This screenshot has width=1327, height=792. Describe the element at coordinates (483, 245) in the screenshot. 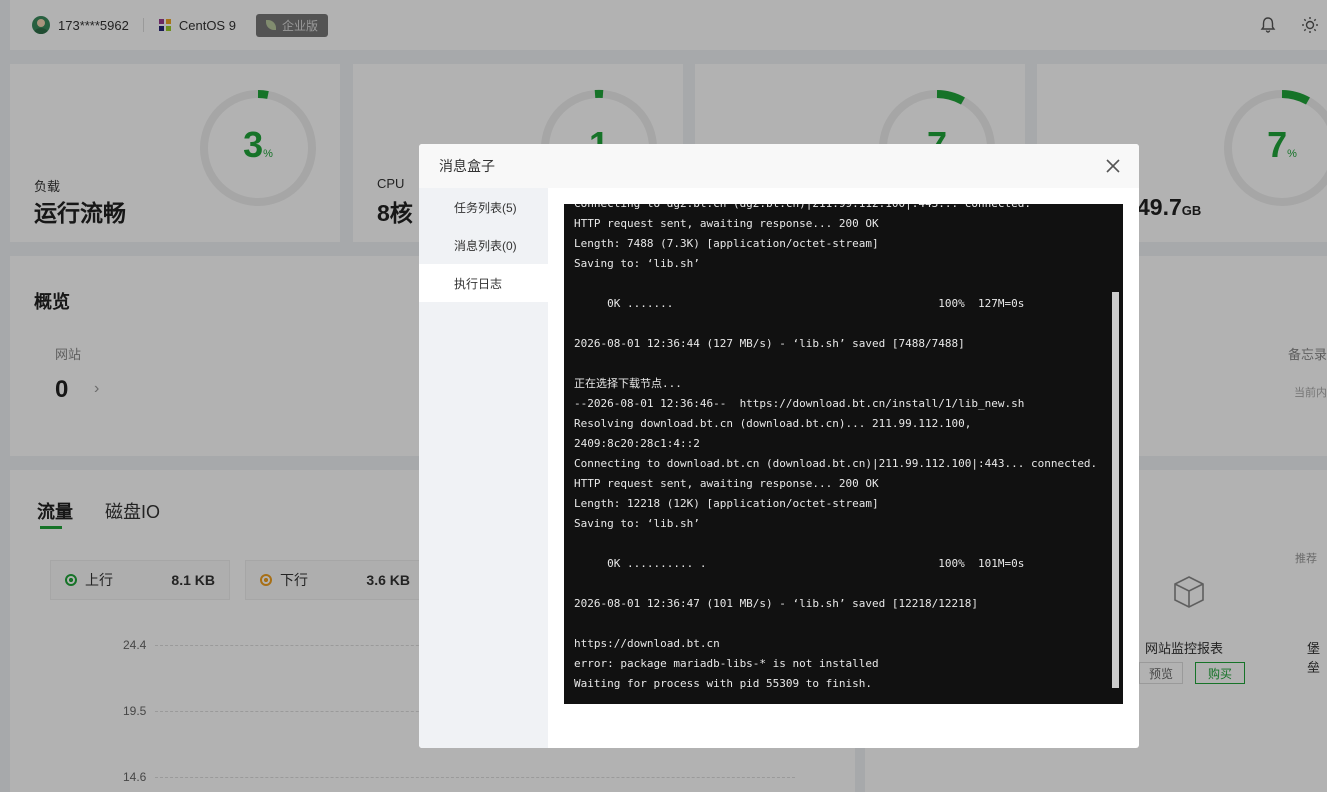

I see `tab-message-list: 消息列表(0)` at that location.